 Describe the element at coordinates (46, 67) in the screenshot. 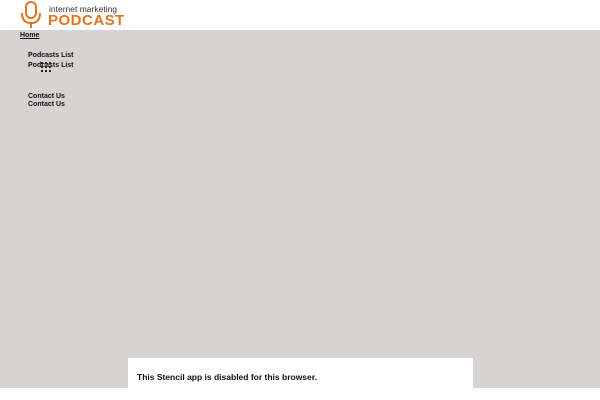

I see `loading-dots-icon` at that location.